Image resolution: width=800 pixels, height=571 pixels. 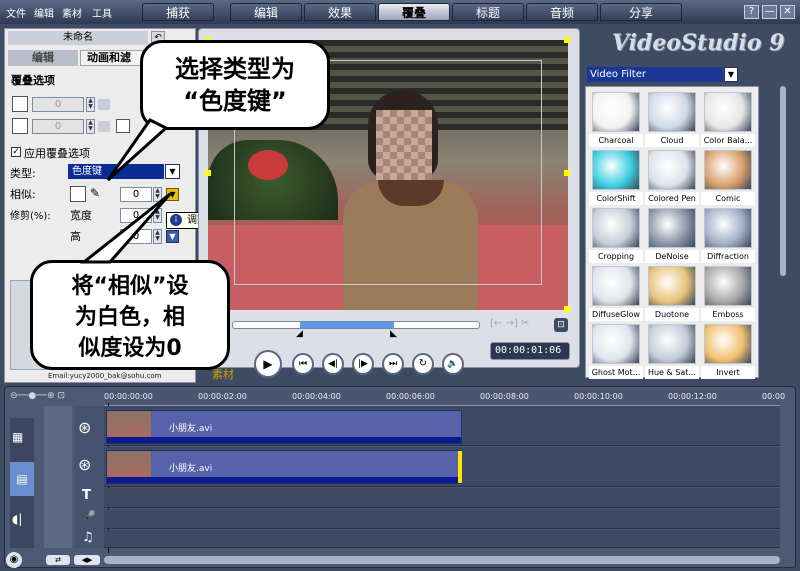 I want to click on ruler-label: 00:00:10:00, so click(x=598, y=396).